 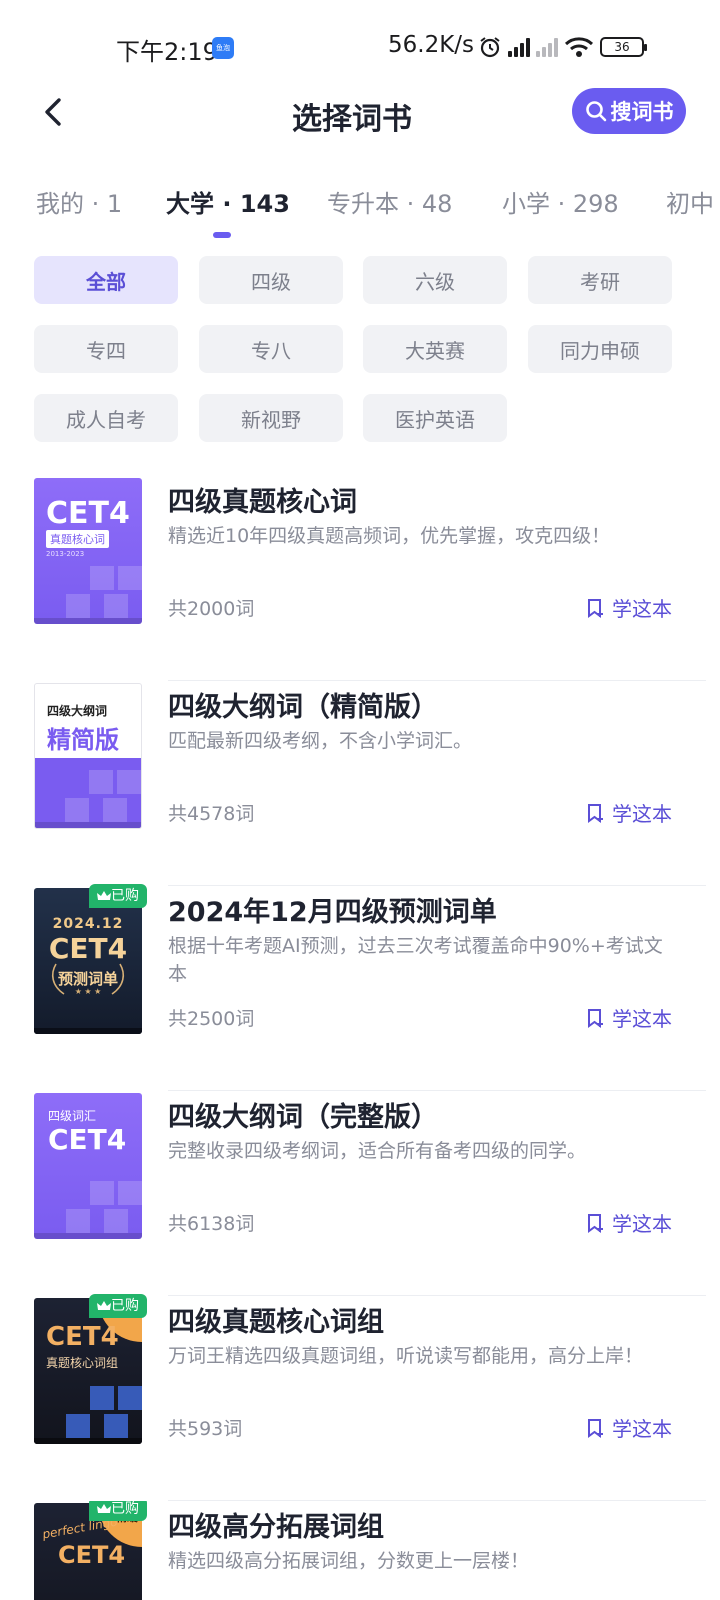 I want to click on book-cover: 四级大纲词 精简版, so click(x=88, y=756).